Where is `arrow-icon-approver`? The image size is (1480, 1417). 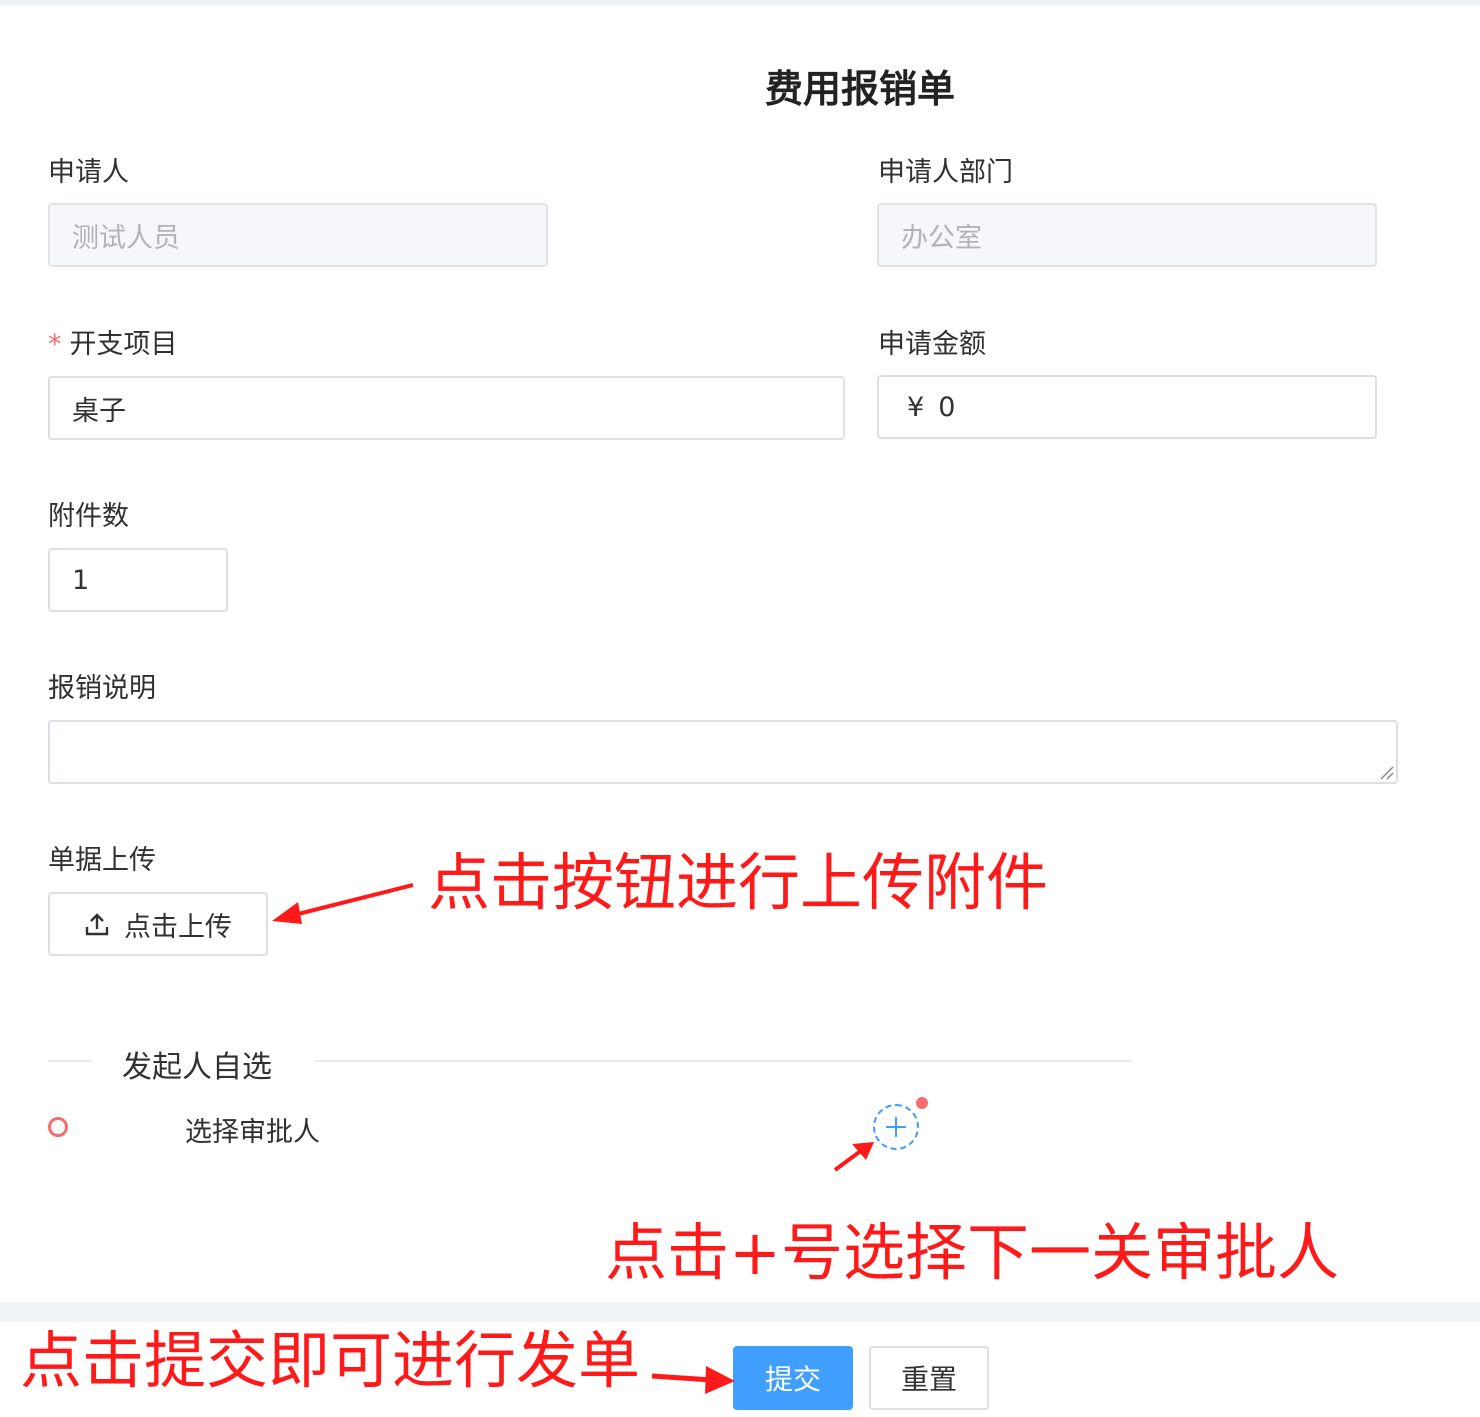
arrow-icon-approver is located at coordinates (853, 1157).